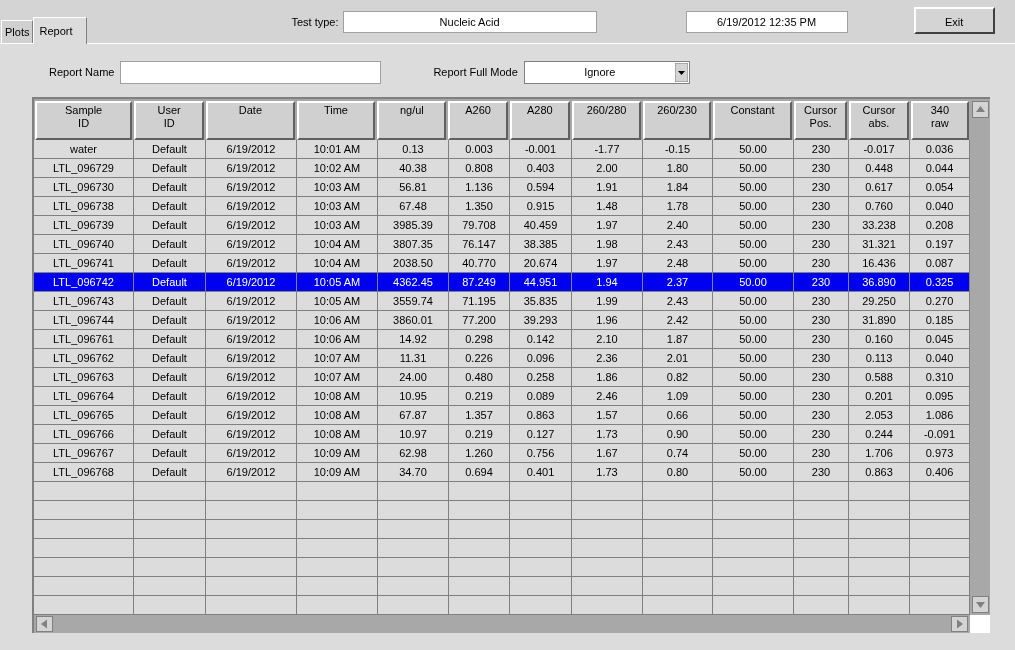  Describe the element at coordinates (502, 301) in the screenshot. I see `table-row: LTL_096743 Default 6/19/2012 10:05 AM 3559.74 71.195 35.835 1.99 2.43 50.00 230 29.250 0.270` at that location.